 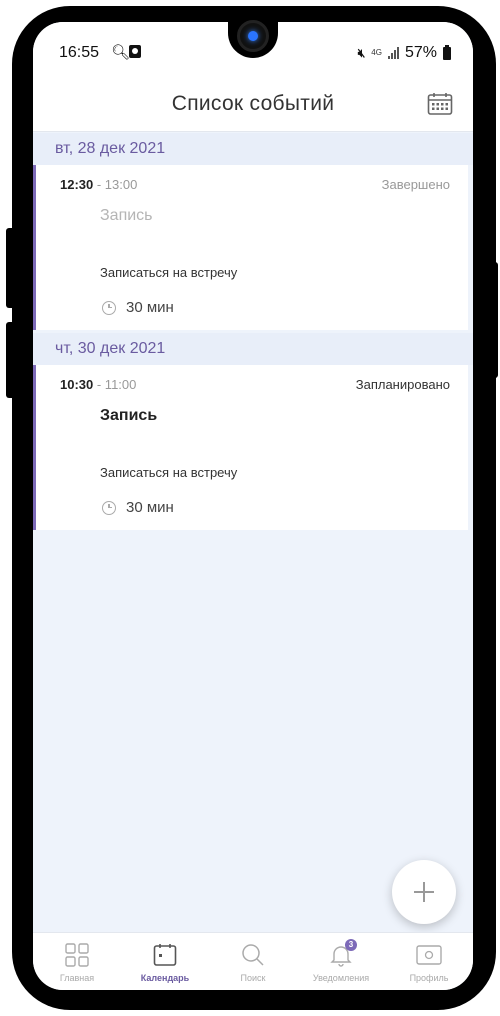 I want to click on tab-label: Главная, so click(x=77, y=978).